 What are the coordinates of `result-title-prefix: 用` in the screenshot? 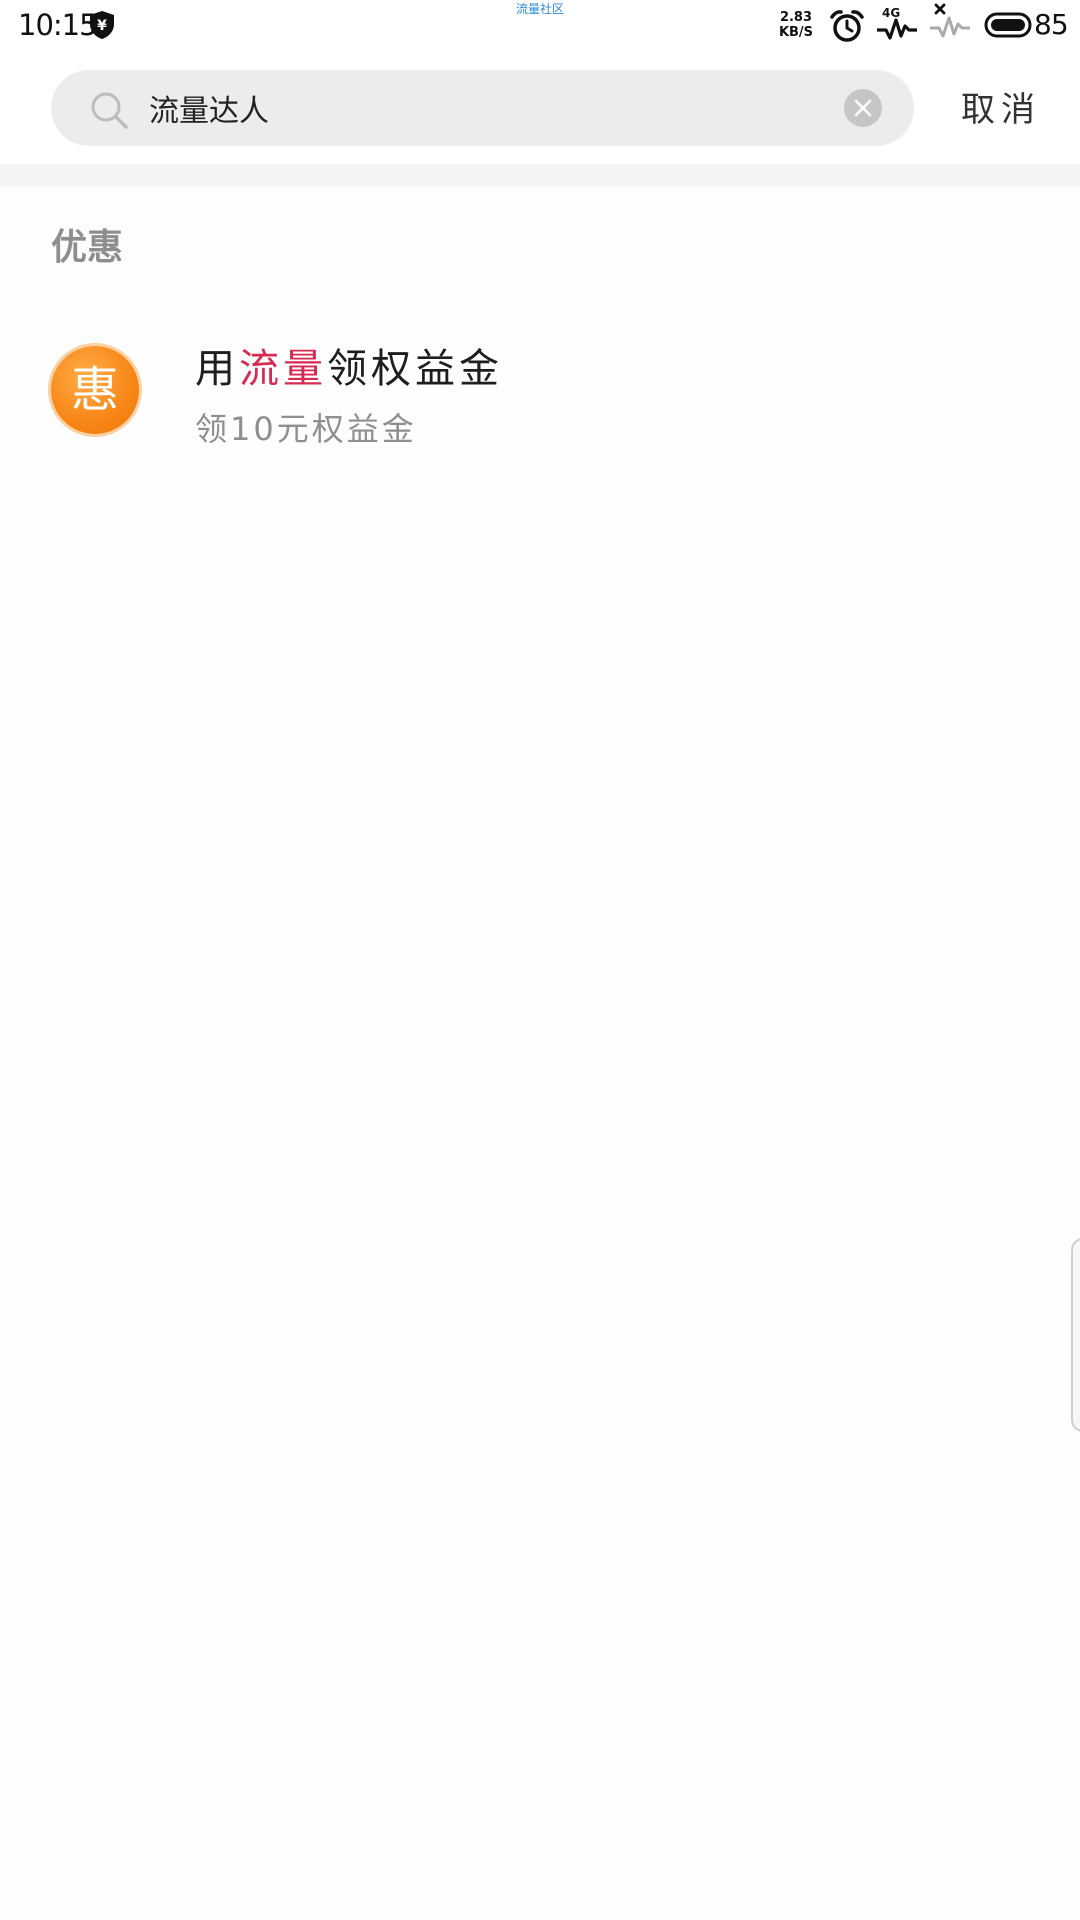 It's located at (217, 369).